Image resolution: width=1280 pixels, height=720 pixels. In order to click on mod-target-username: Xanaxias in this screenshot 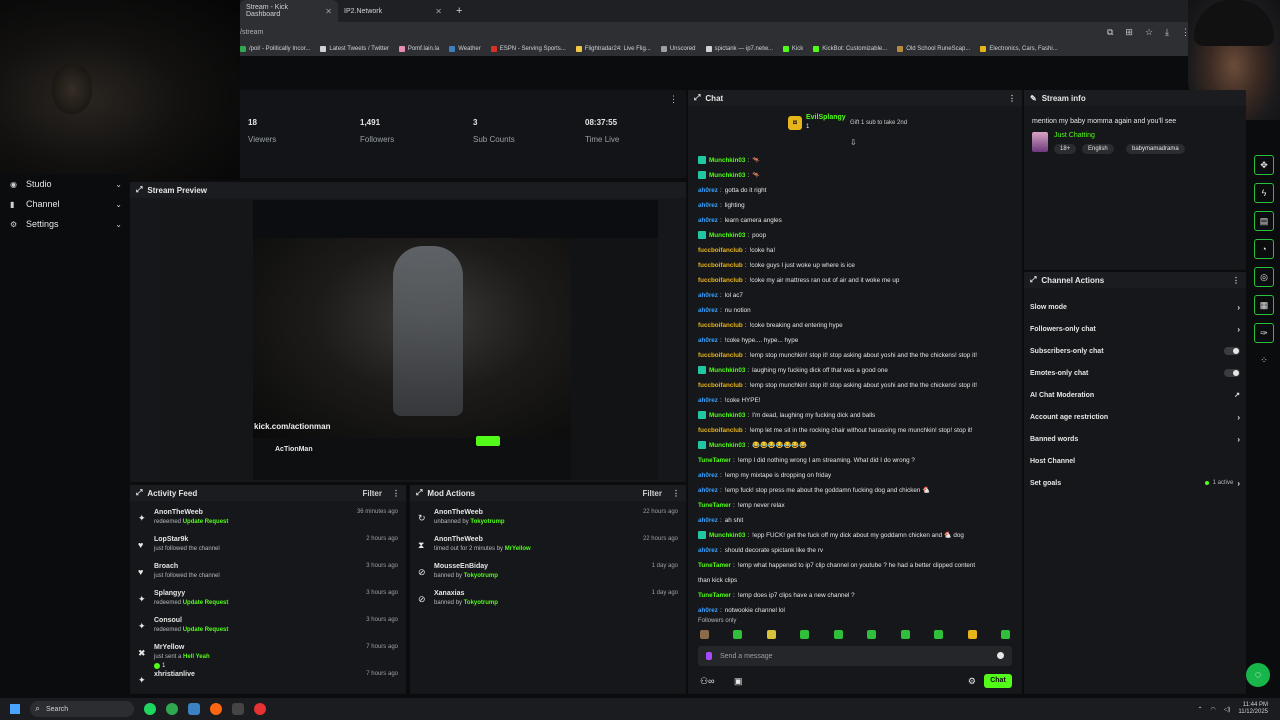, I will do `click(449, 593)`.